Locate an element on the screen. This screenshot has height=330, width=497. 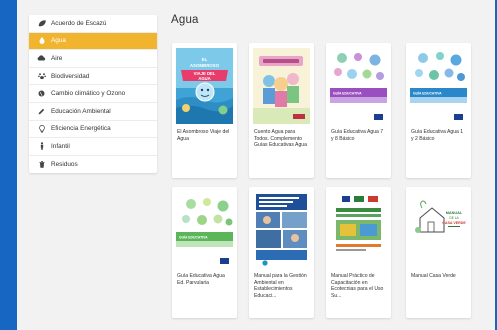
book-cover: EL ASOMBROSO VIAJE DEL AGUA is located at coordinates (204, 86).